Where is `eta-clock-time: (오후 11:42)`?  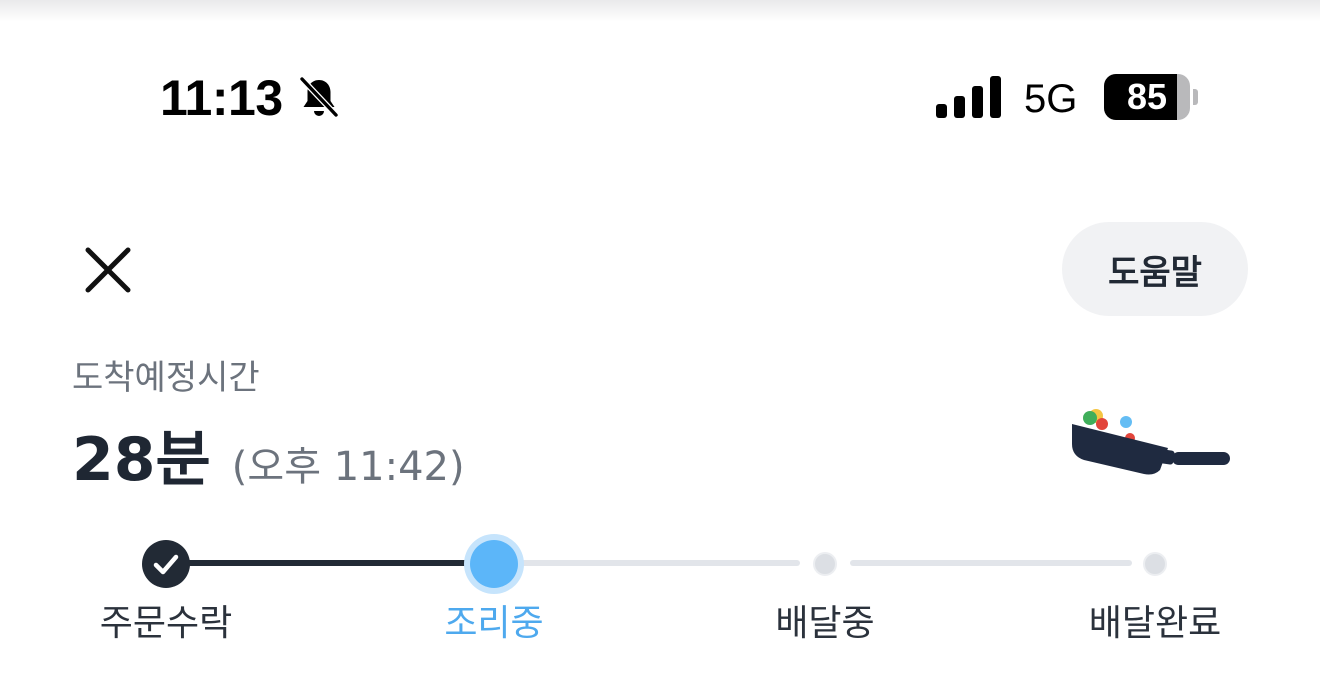
eta-clock-time: (오후 11:42) is located at coordinates (348, 467).